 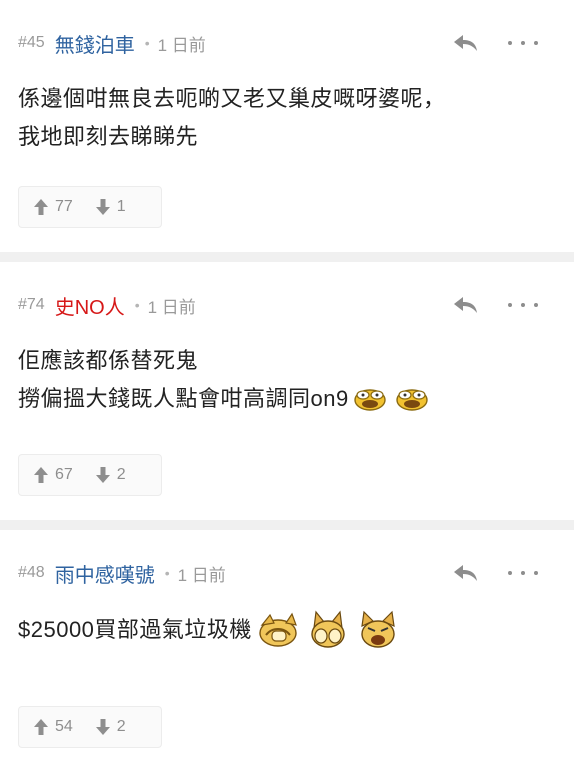 I want to click on comment-line: 係邊個咁無良去呃啲又老又巢皮嘅呀婆呢，, so click(x=232, y=98).